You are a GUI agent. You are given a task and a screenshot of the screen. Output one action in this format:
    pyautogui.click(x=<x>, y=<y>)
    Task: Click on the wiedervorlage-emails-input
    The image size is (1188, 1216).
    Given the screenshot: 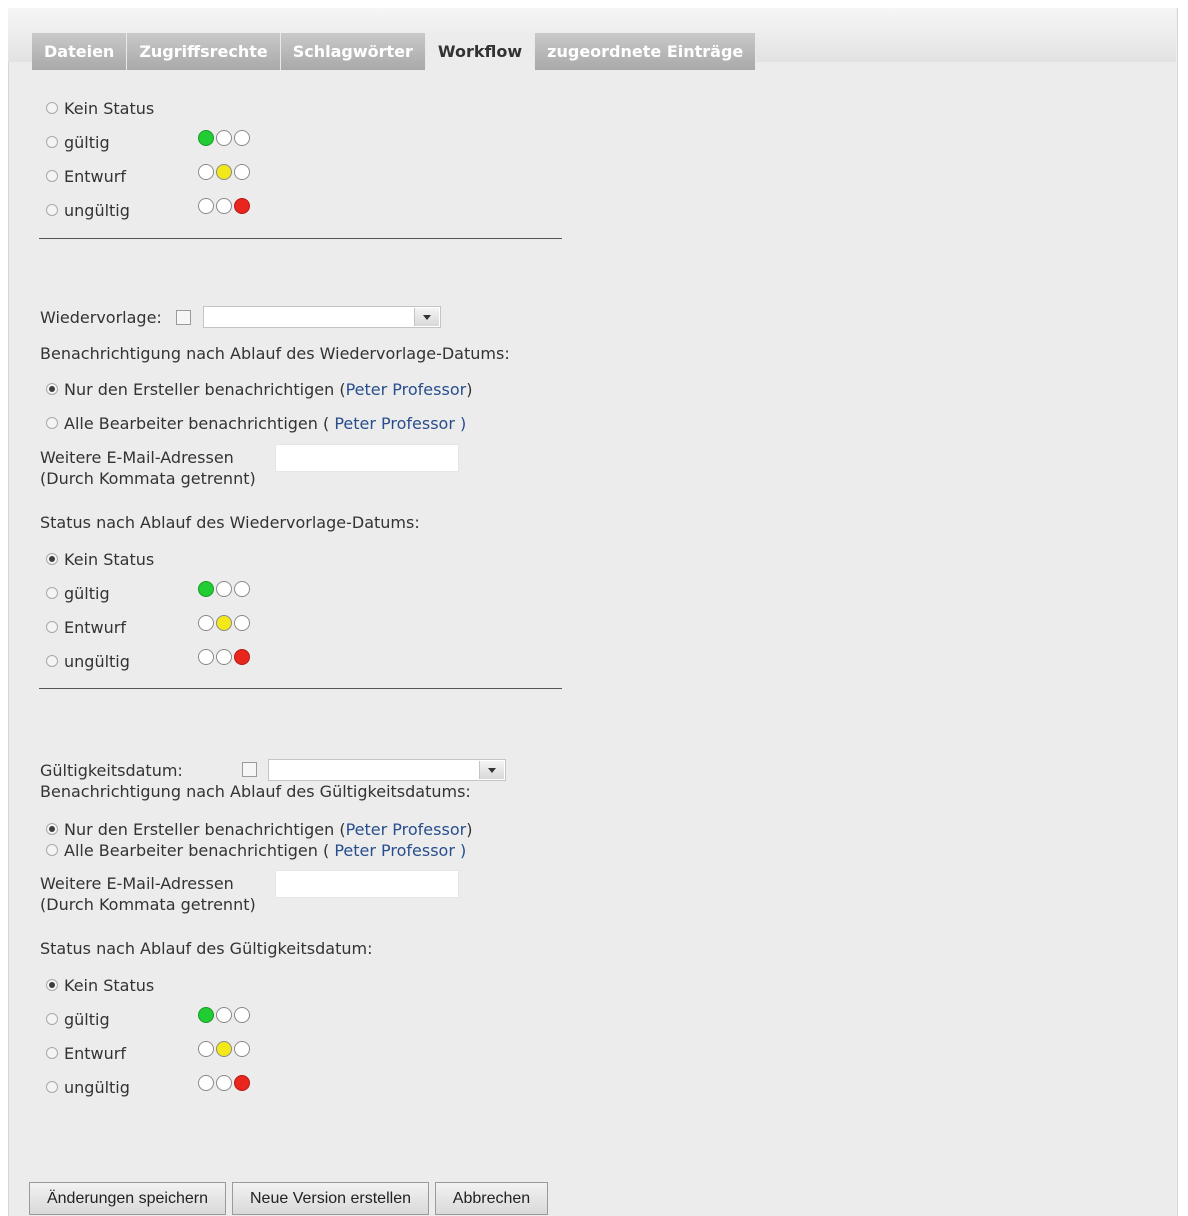 What is the action you would take?
    pyautogui.click(x=367, y=458)
    